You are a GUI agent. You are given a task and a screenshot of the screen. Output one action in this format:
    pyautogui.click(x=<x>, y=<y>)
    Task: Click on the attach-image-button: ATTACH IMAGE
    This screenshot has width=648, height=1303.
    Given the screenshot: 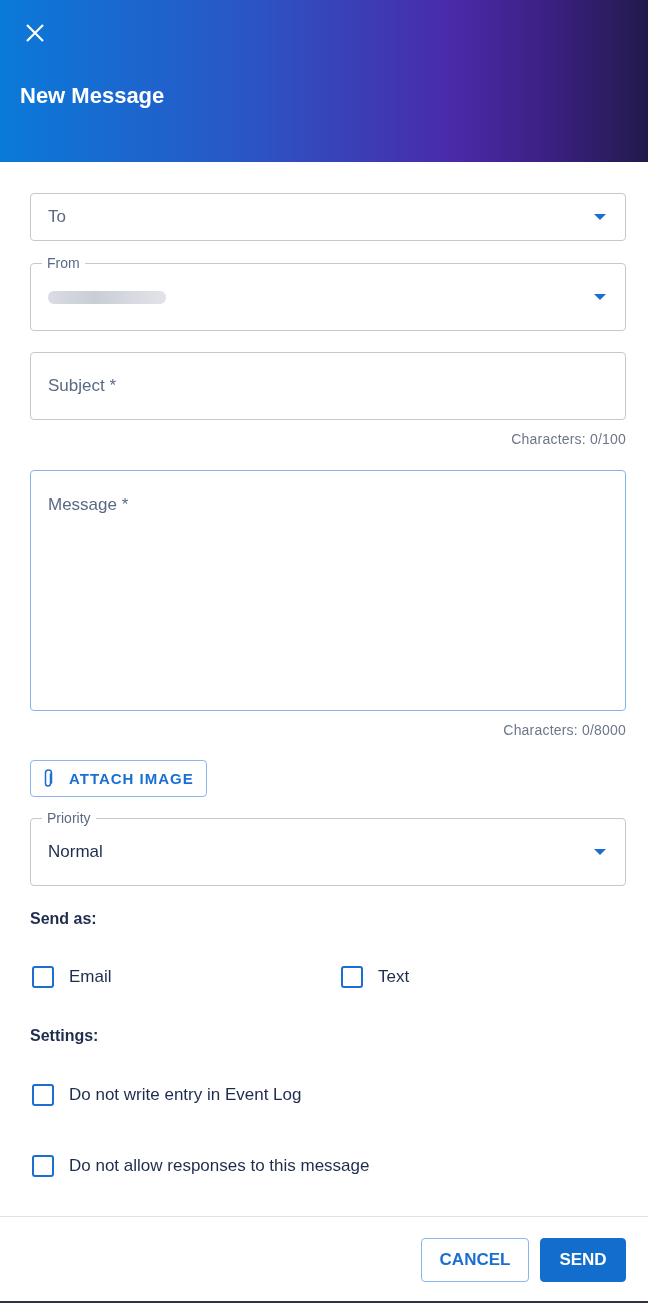 What is the action you would take?
    pyautogui.click(x=118, y=778)
    